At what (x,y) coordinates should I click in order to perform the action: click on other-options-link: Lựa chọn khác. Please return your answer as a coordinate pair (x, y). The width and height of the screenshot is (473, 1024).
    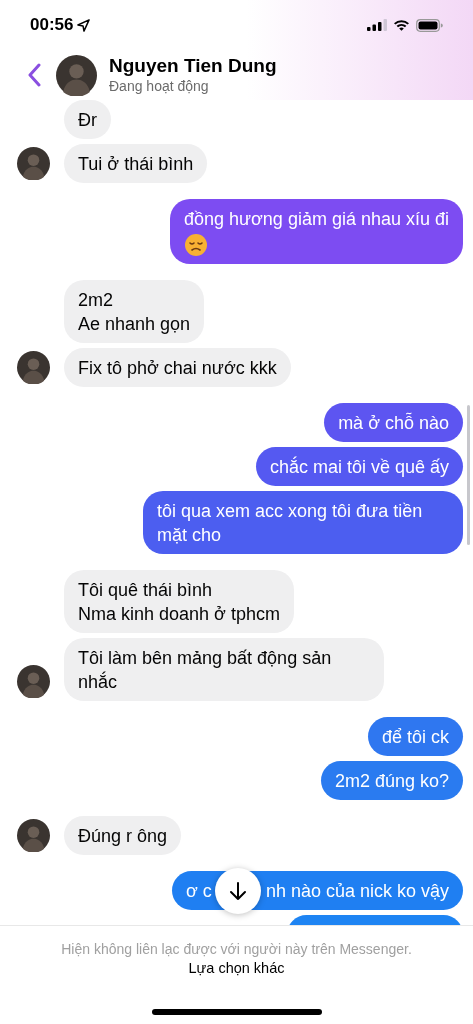
    Looking at the image, I should click on (236, 968).